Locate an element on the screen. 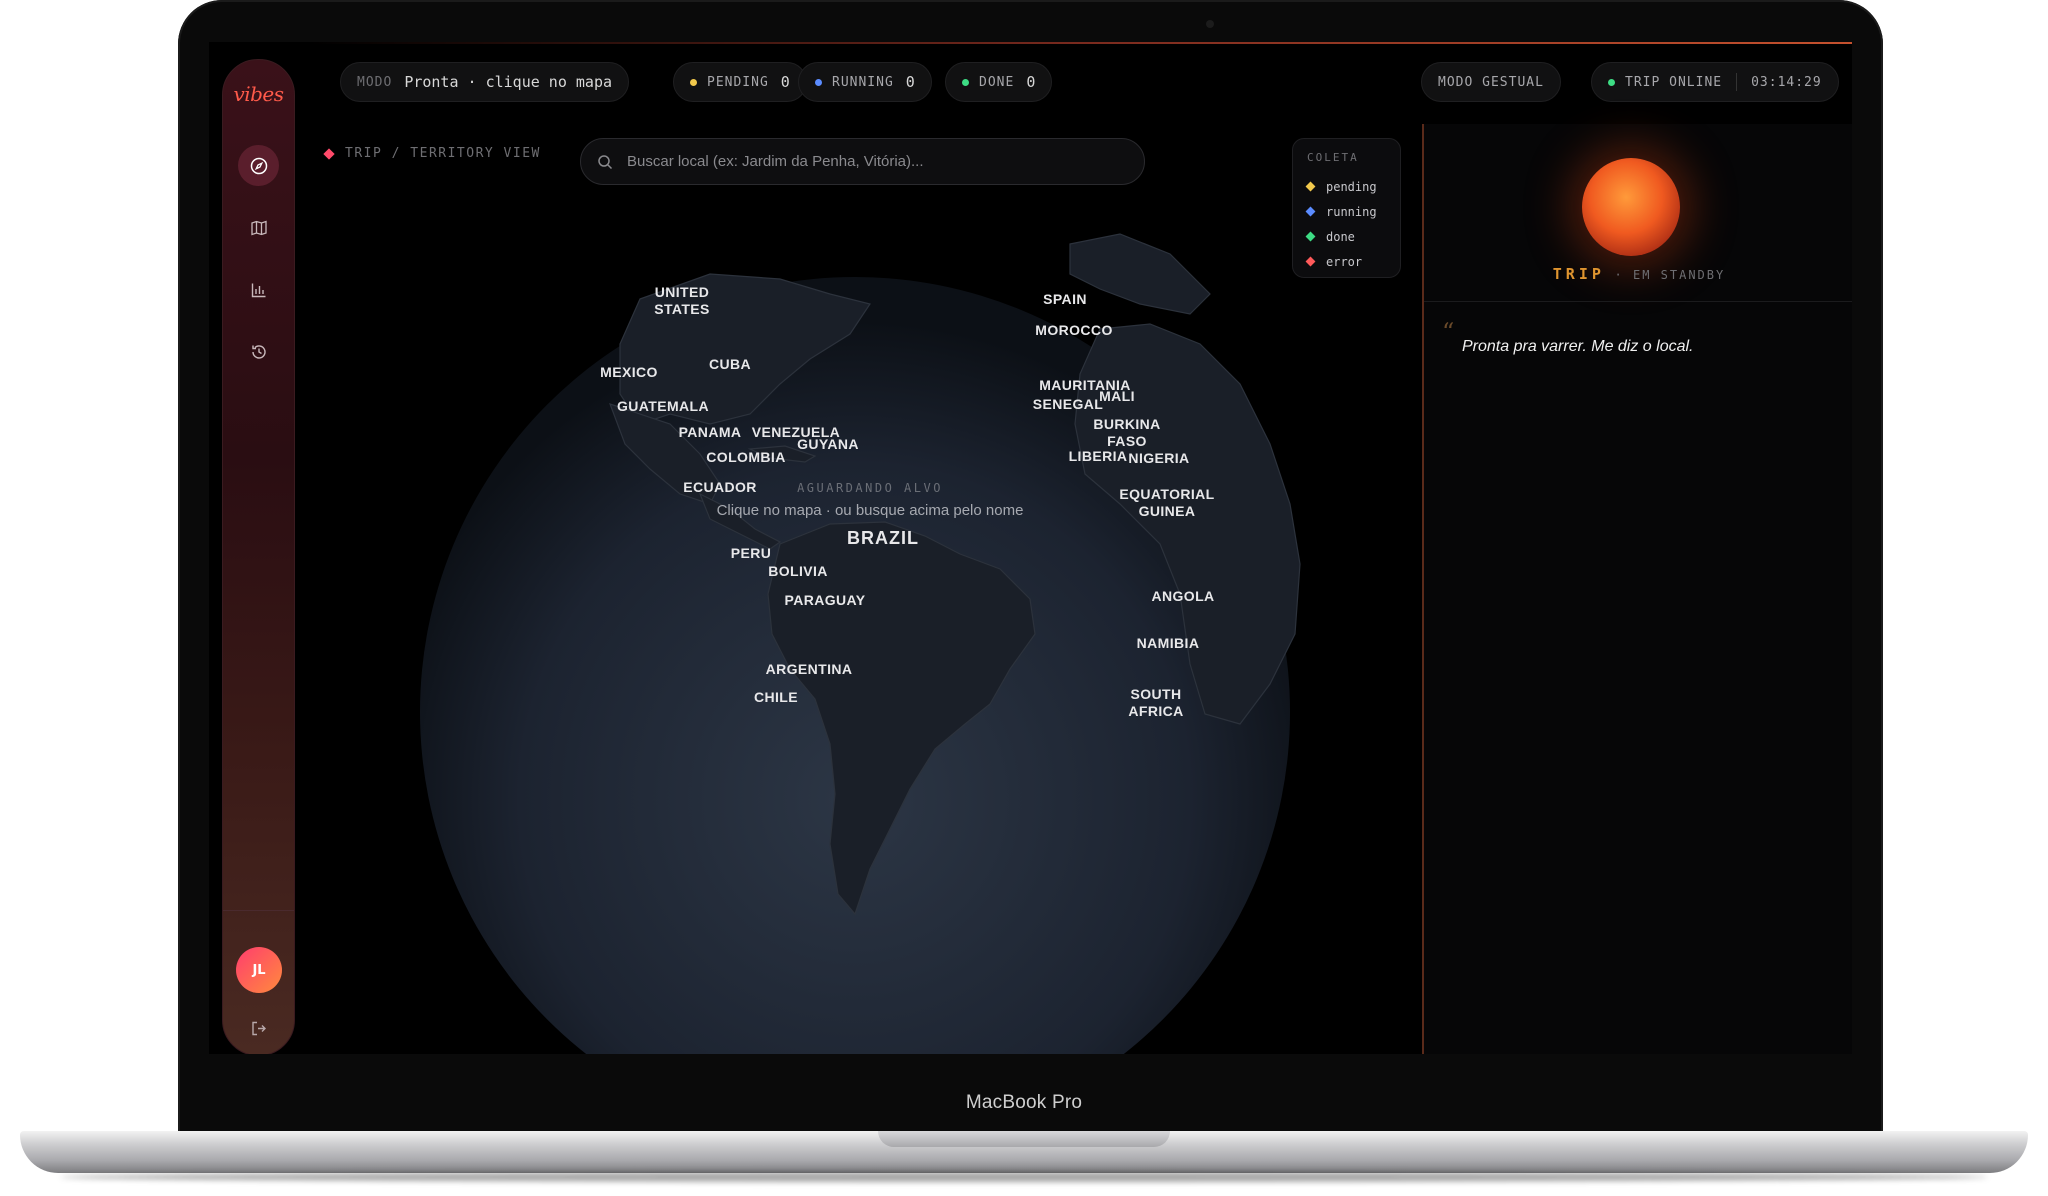  gesture-mode-label: MODO GESTUAL is located at coordinates (1491, 82).